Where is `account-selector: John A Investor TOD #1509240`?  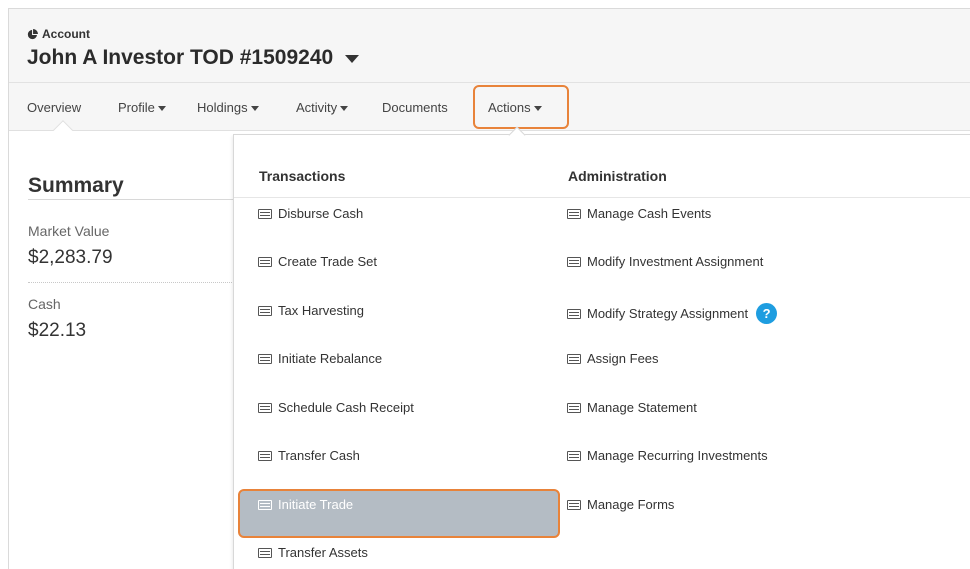 account-selector: John A Investor TOD #1509240 is located at coordinates (193, 58).